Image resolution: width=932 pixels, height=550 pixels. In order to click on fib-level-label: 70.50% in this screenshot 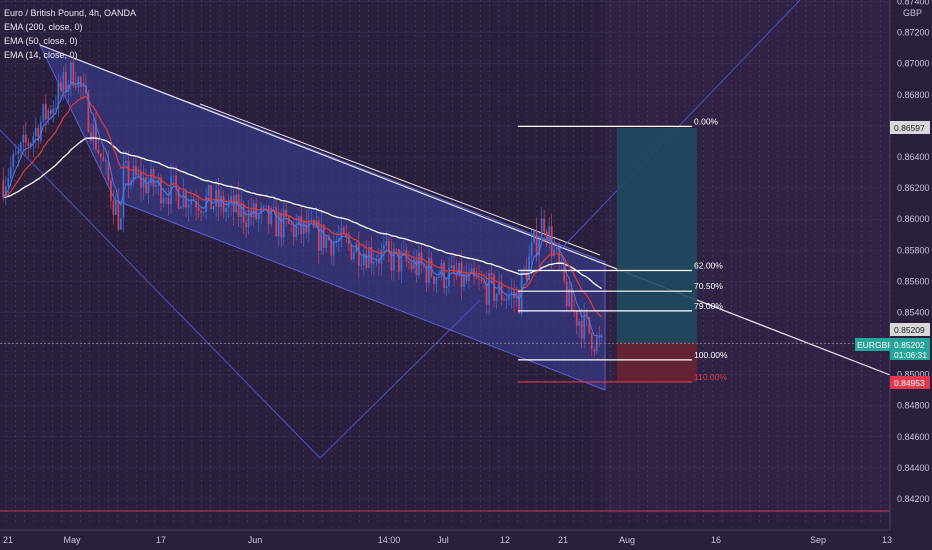, I will do `click(708, 286)`.